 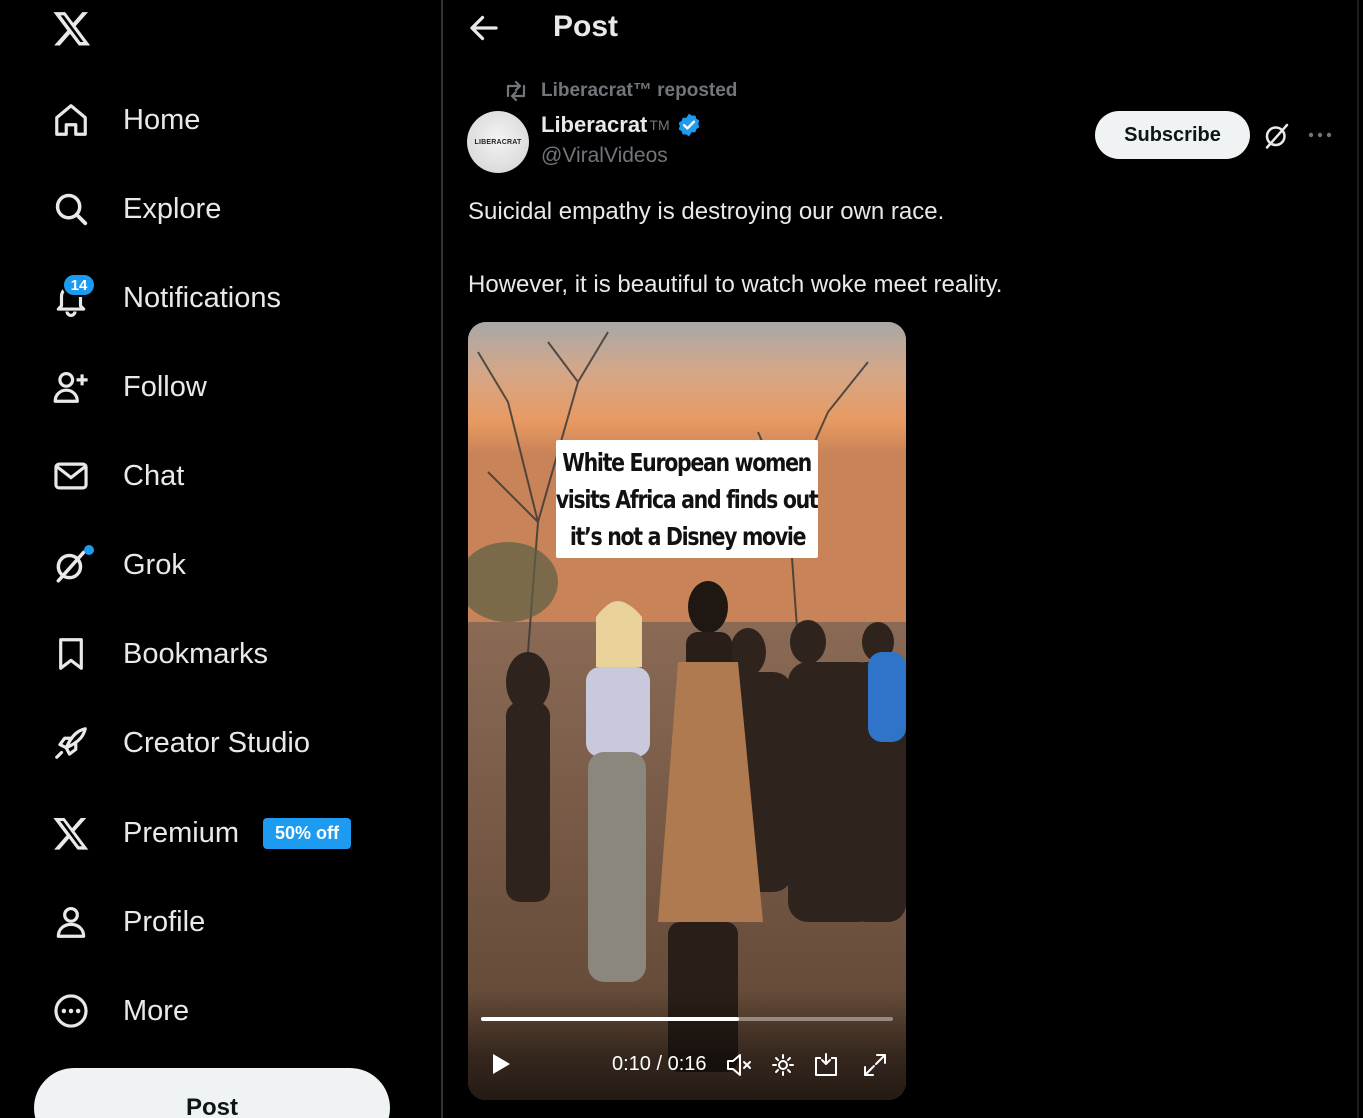 I want to click on fullscreen-icon, so click(x=875, y=1065).